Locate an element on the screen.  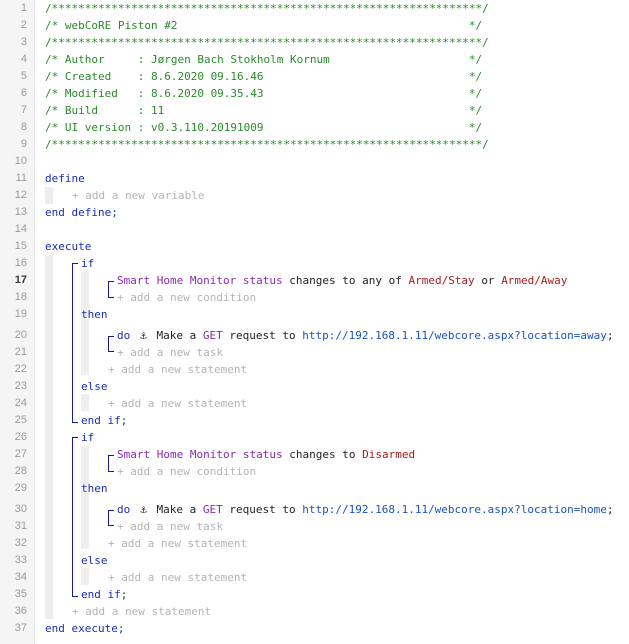
header-ui-version: /* UI version : v0.3.110.20191009 */ is located at coordinates (264, 127).